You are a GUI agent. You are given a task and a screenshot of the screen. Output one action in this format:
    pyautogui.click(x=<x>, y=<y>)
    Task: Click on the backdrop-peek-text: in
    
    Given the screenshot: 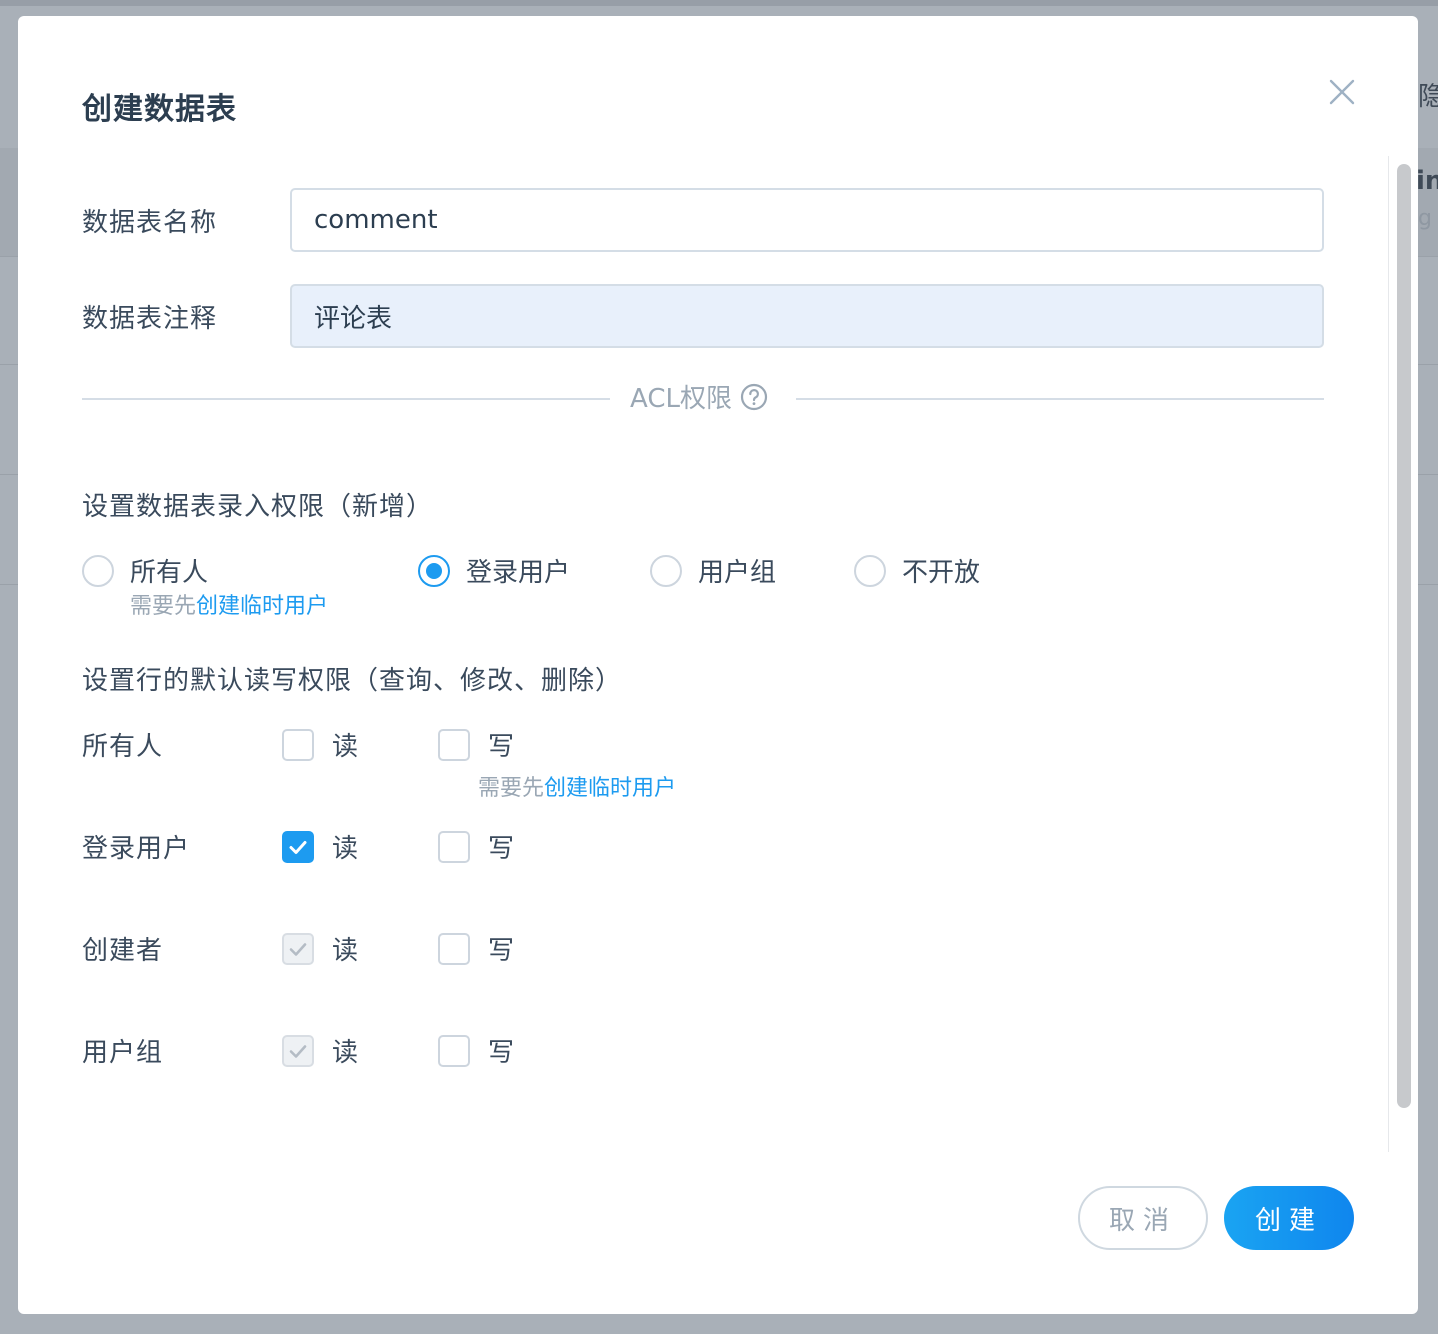 What is the action you would take?
    pyautogui.click(x=1427, y=181)
    